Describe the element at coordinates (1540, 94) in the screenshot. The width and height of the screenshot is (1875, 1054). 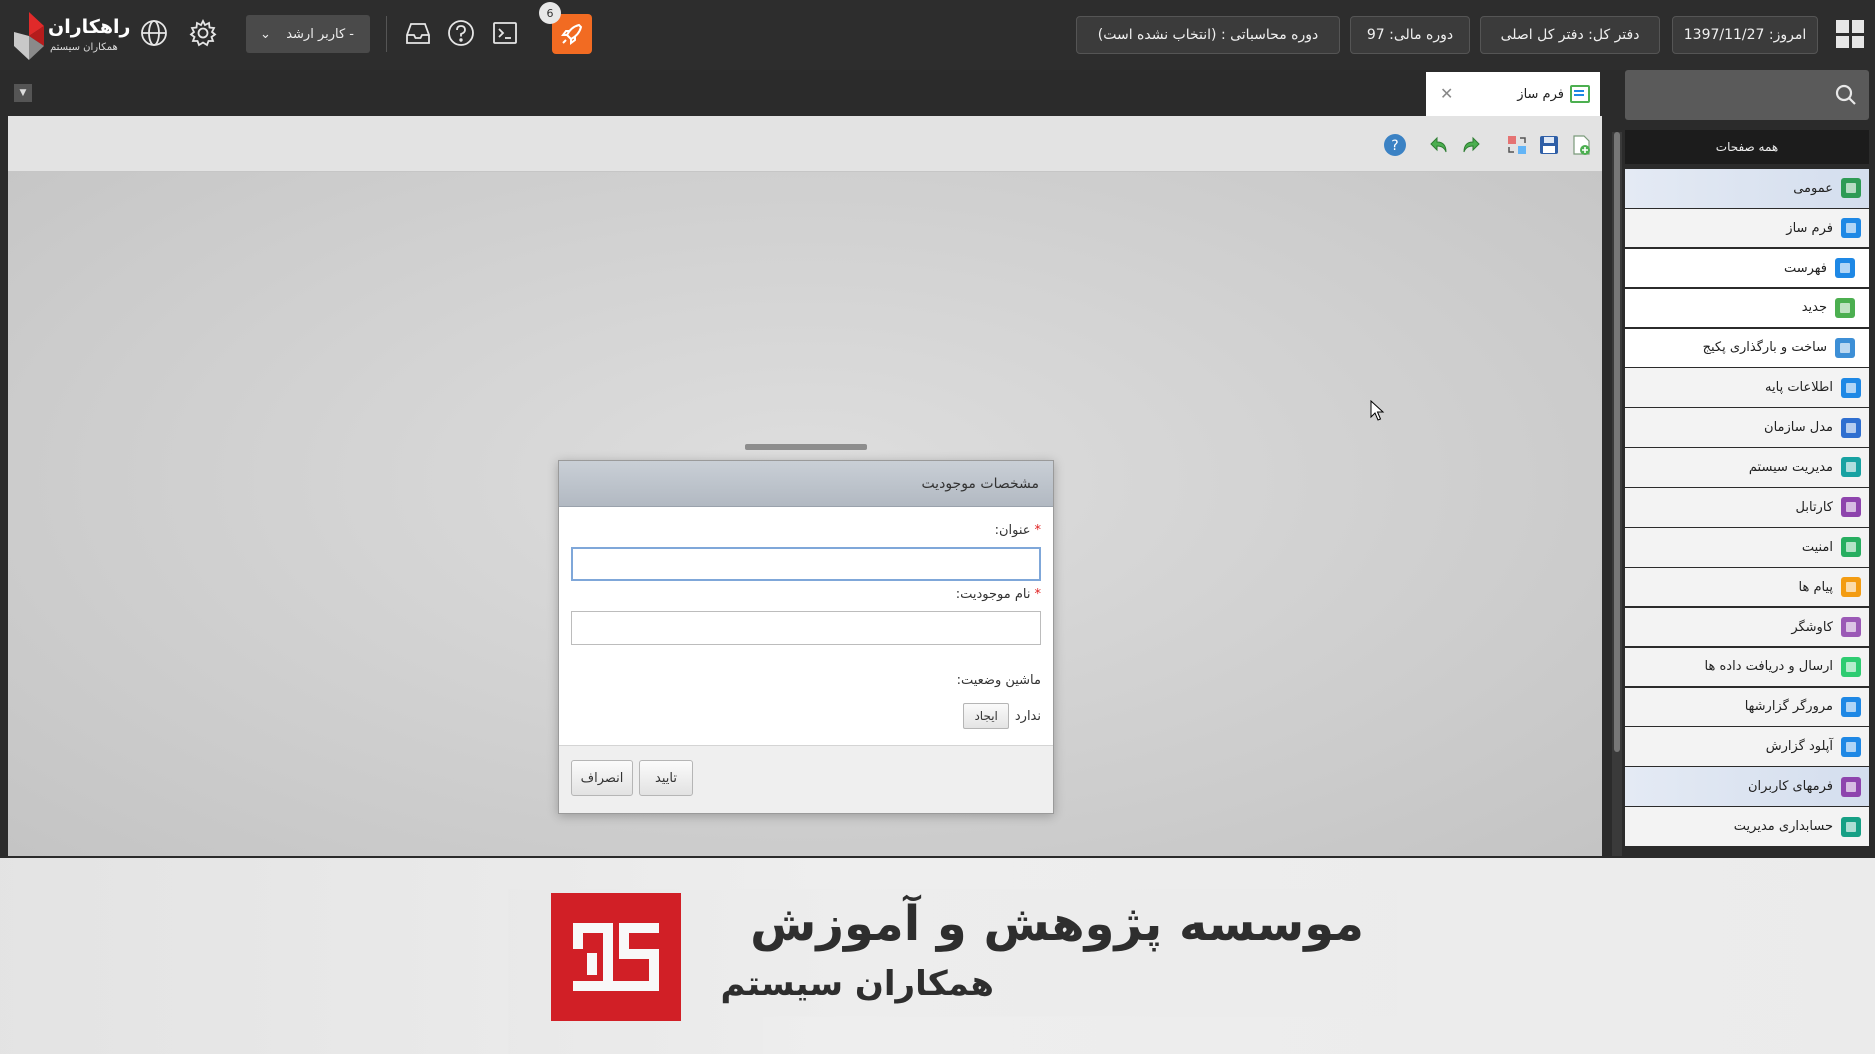
I see `tab-label: فرم ساز` at that location.